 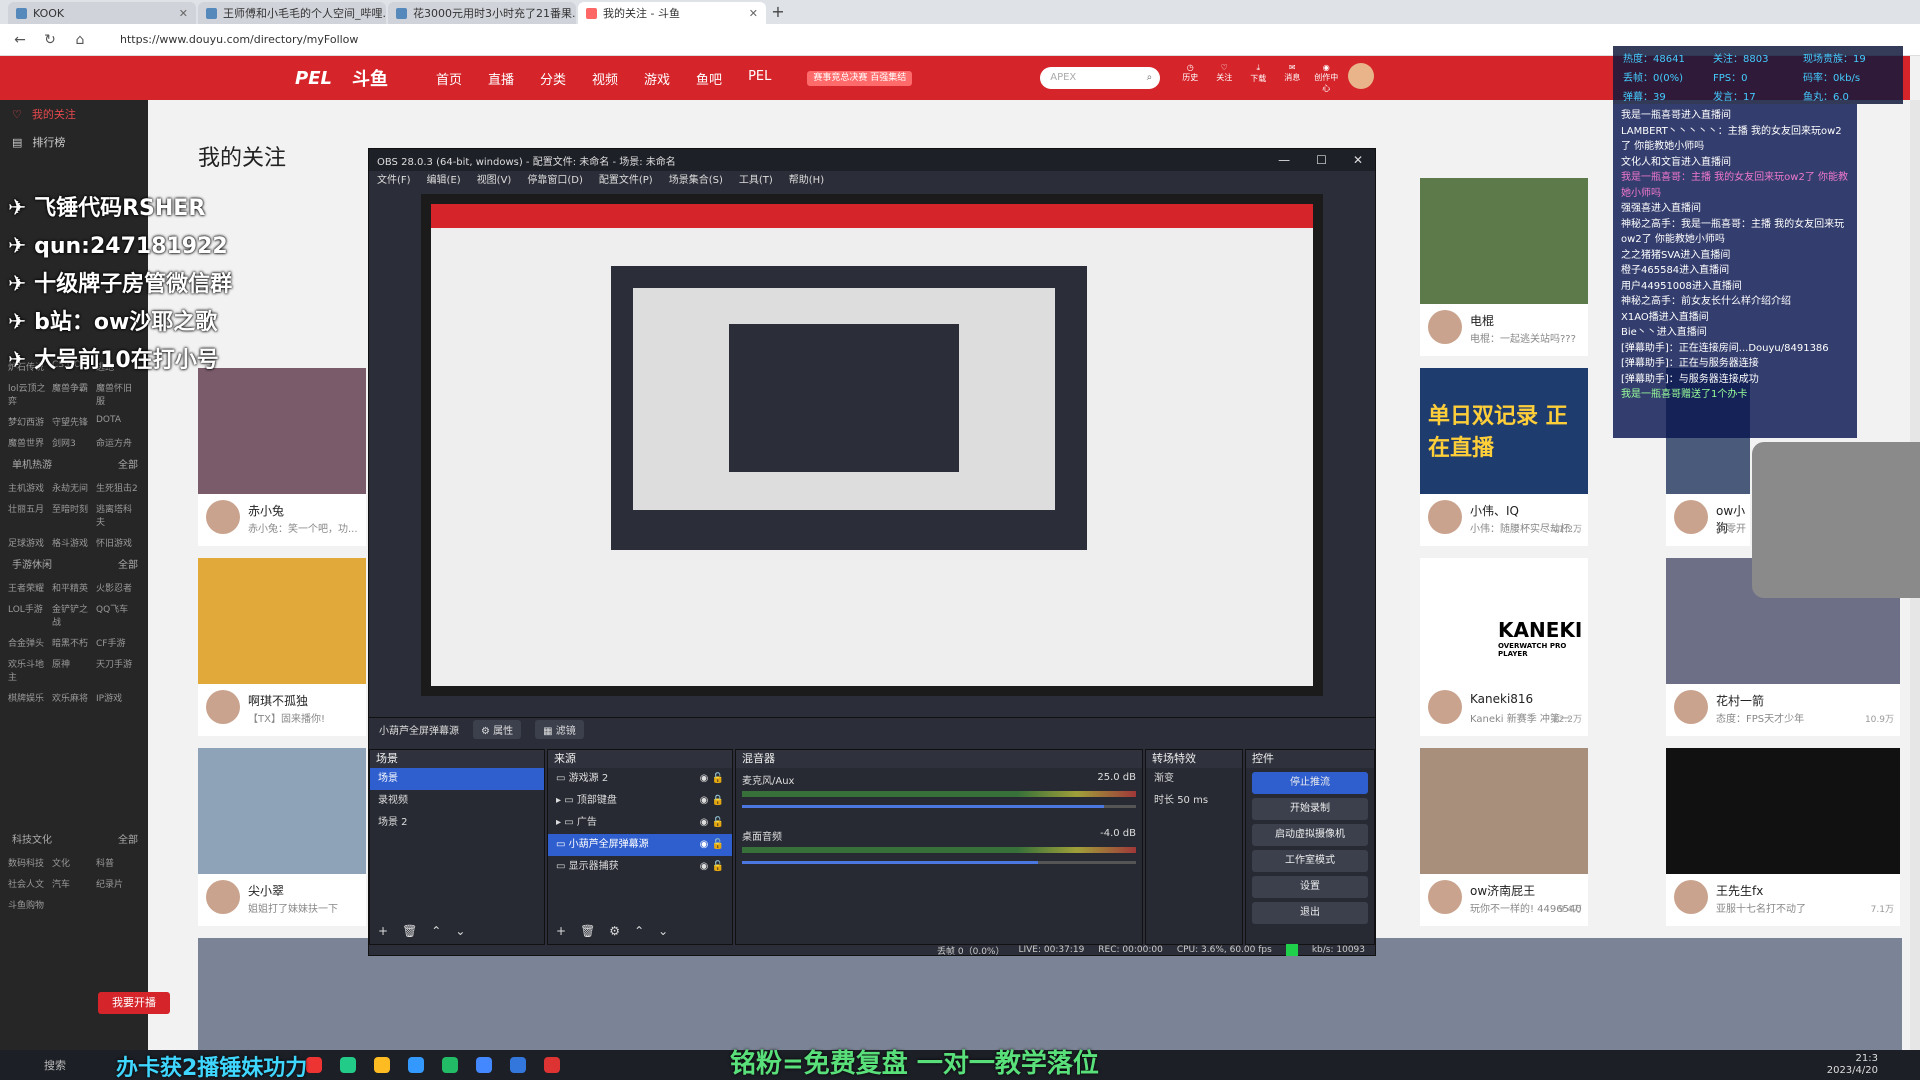 What do you see at coordinates (1310, 861) in the screenshot?
I see `studio-mode-button: 工作室模式` at bounding box center [1310, 861].